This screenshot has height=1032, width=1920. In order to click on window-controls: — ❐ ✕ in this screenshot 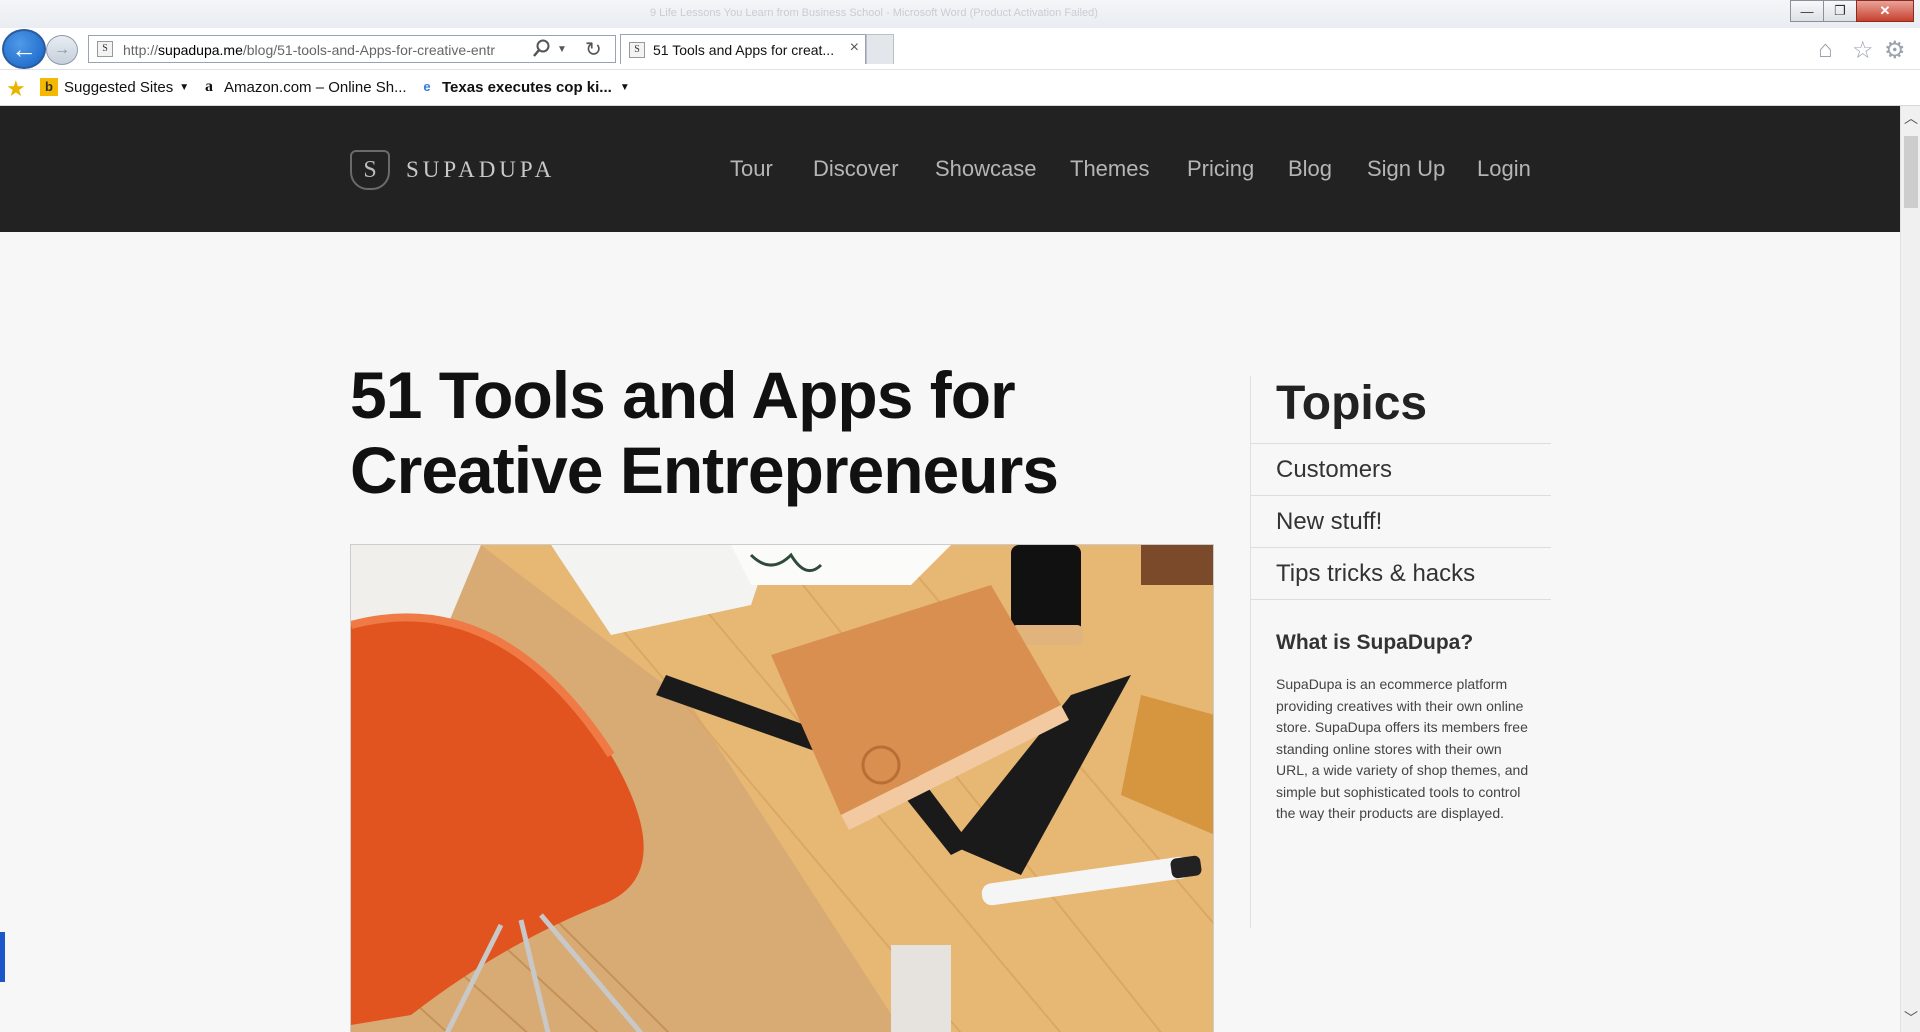, I will do `click(1852, 11)`.